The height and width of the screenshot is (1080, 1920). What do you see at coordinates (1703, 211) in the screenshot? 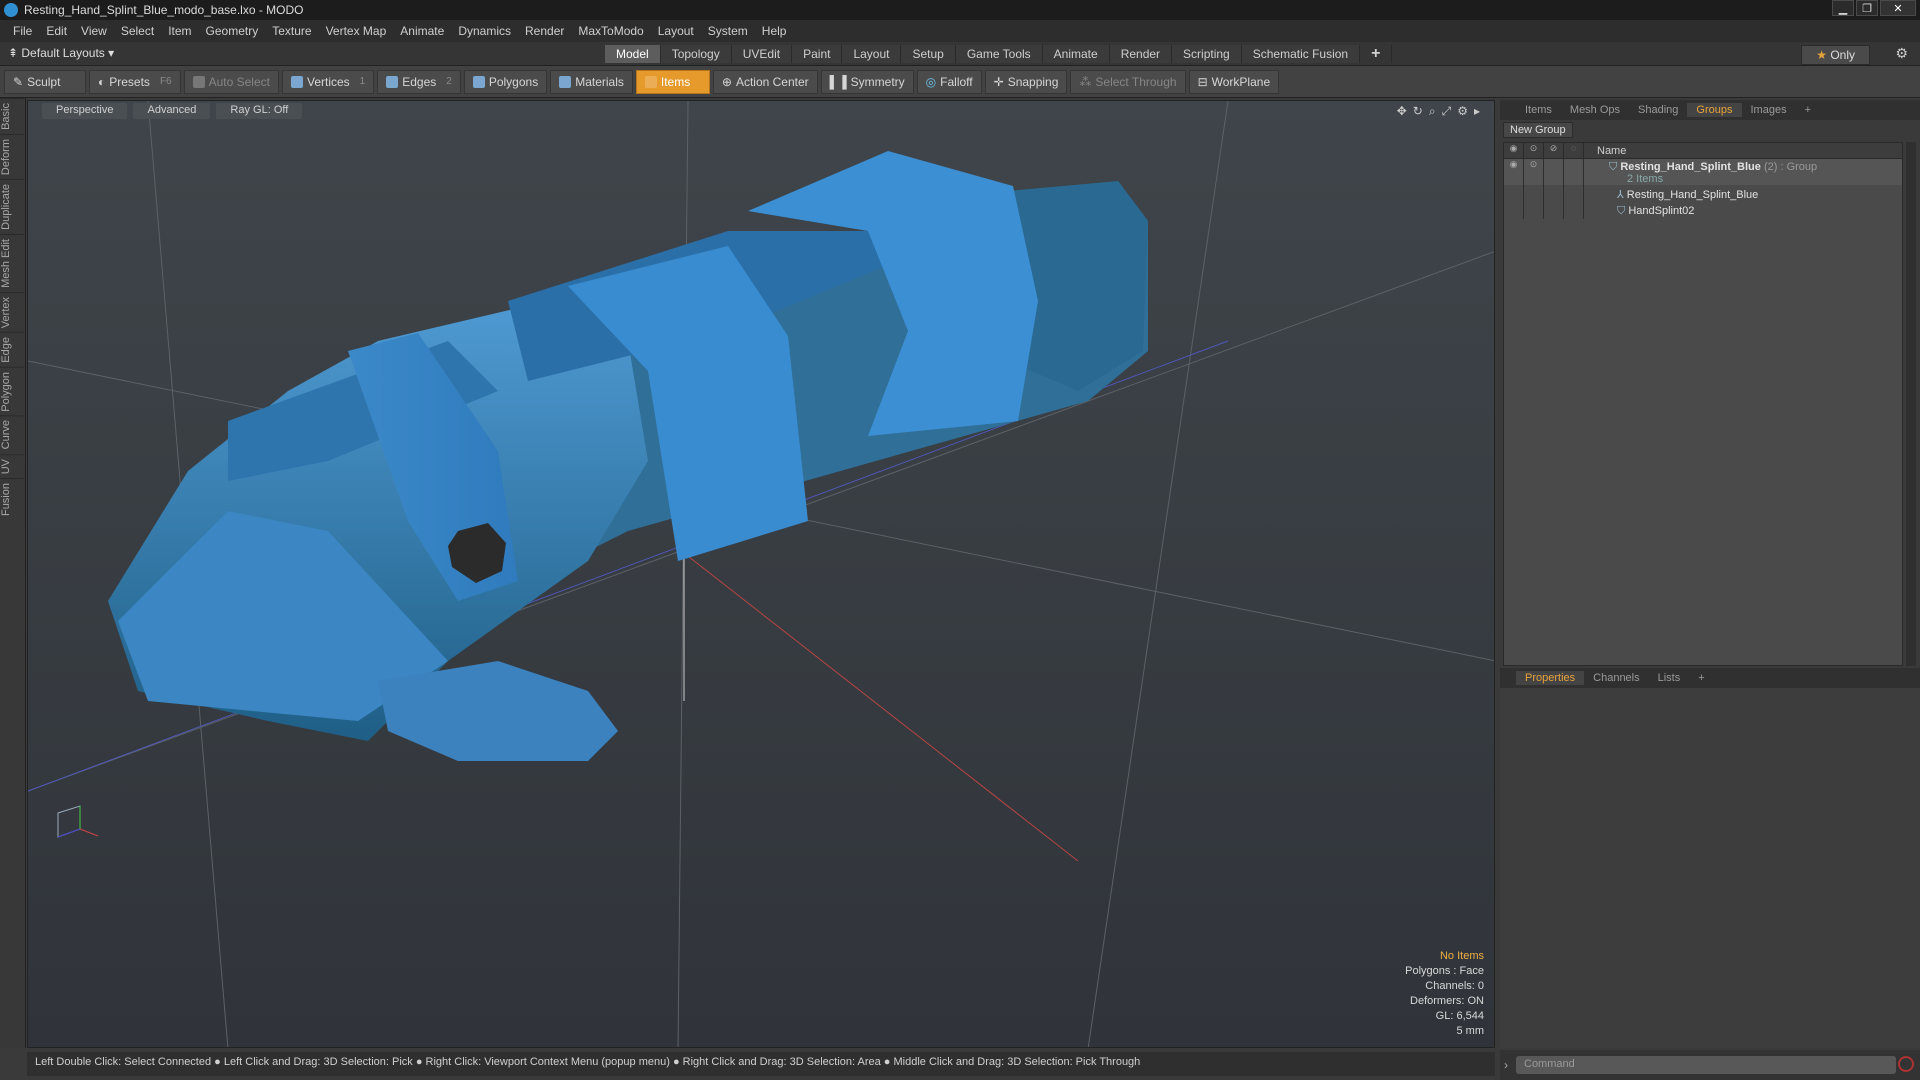
I see `group-child-row: ⛉ HandSplint02` at bounding box center [1703, 211].